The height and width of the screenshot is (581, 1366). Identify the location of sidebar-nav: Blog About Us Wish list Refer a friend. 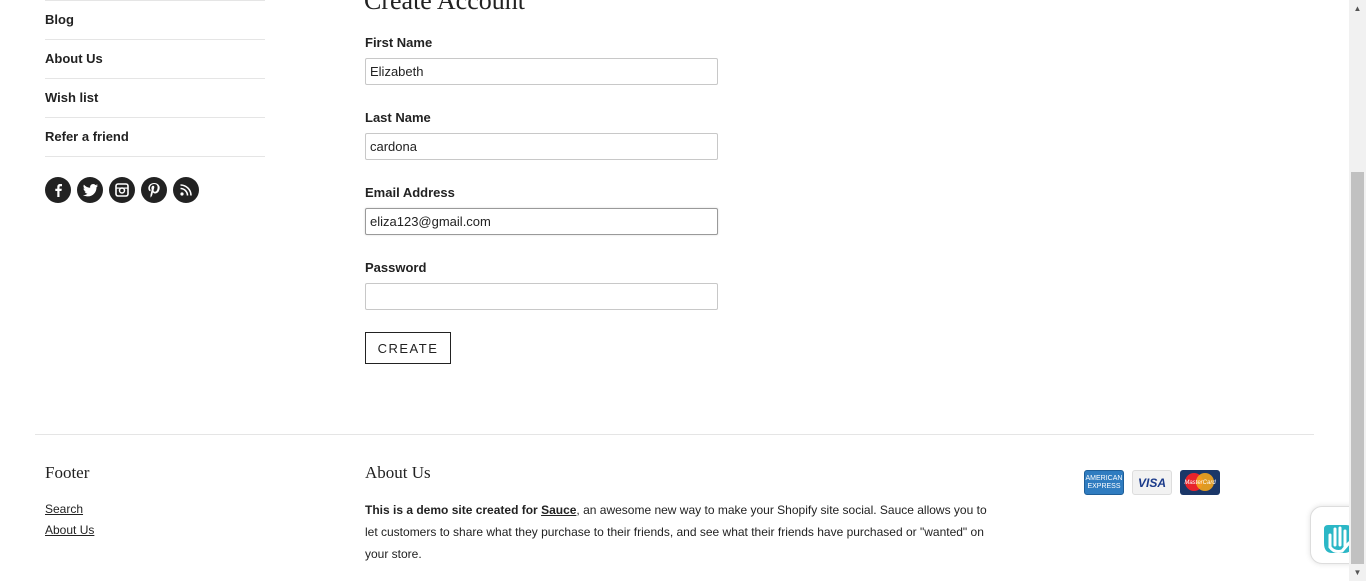
(155, 78).